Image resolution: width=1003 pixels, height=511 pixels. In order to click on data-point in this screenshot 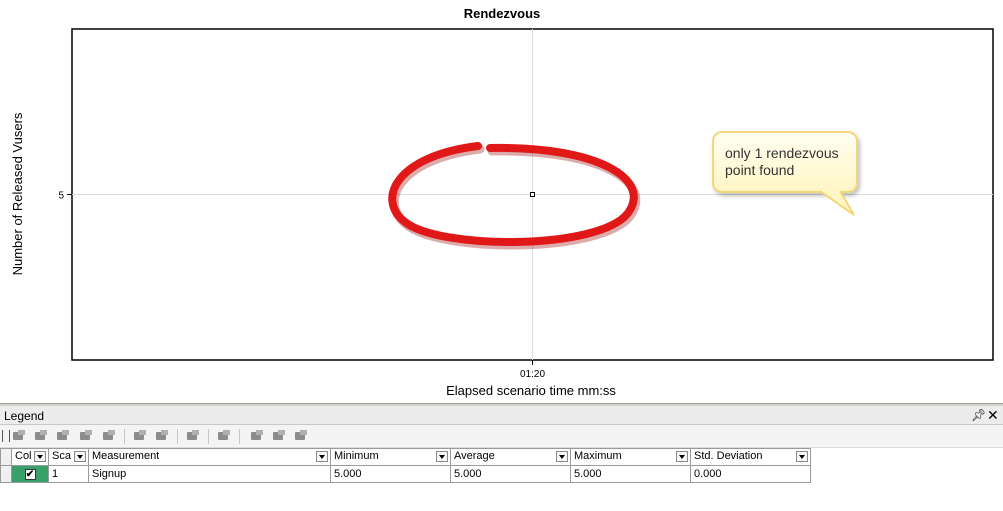, I will do `click(532, 194)`.